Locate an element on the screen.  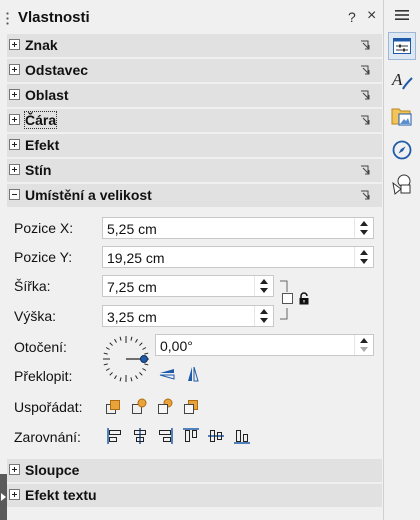
help-button: ? is located at coordinates (352, 17).